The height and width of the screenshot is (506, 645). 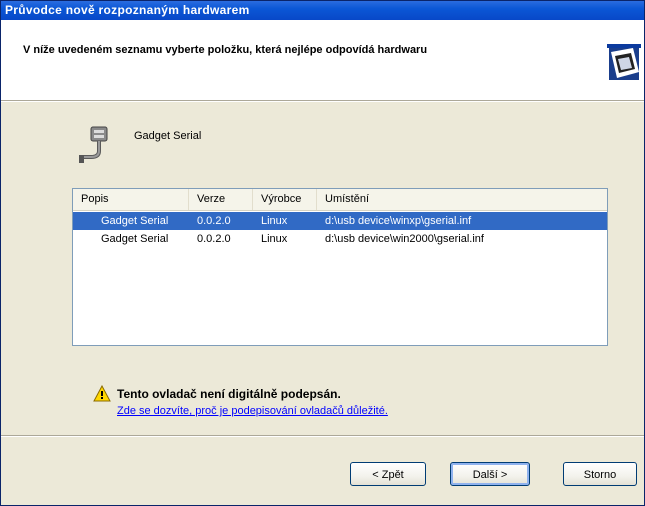 What do you see at coordinates (624, 62) in the screenshot?
I see `hardware-wizard-icon` at bounding box center [624, 62].